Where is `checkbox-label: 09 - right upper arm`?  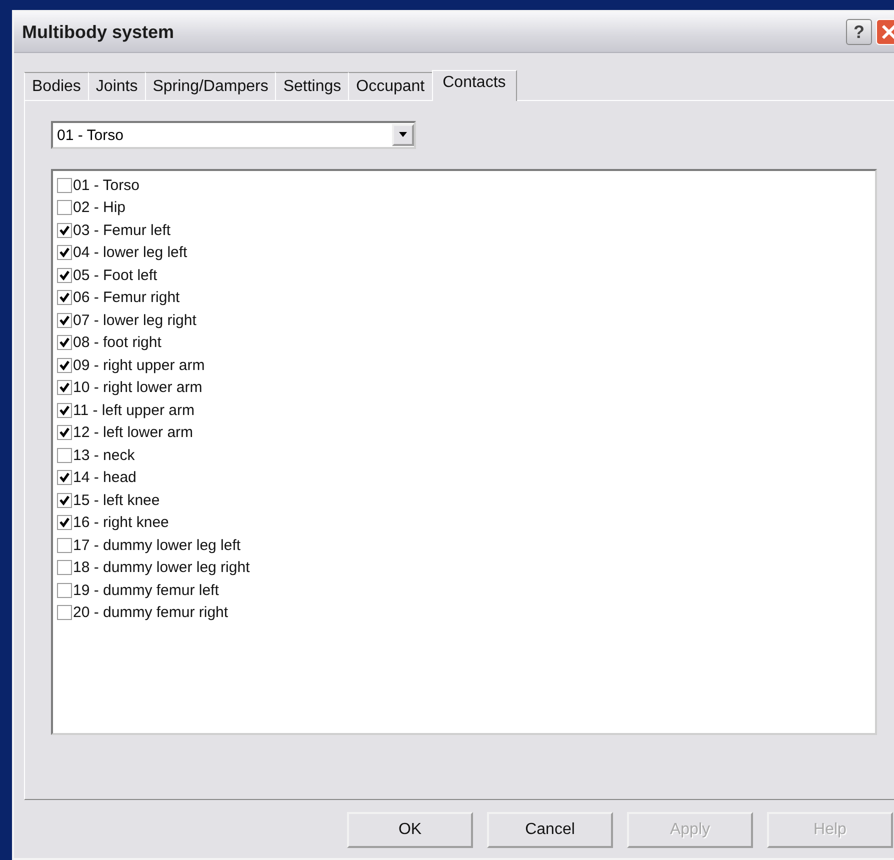 checkbox-label: 09 - right upper arm is located at coordinates (139, 365).